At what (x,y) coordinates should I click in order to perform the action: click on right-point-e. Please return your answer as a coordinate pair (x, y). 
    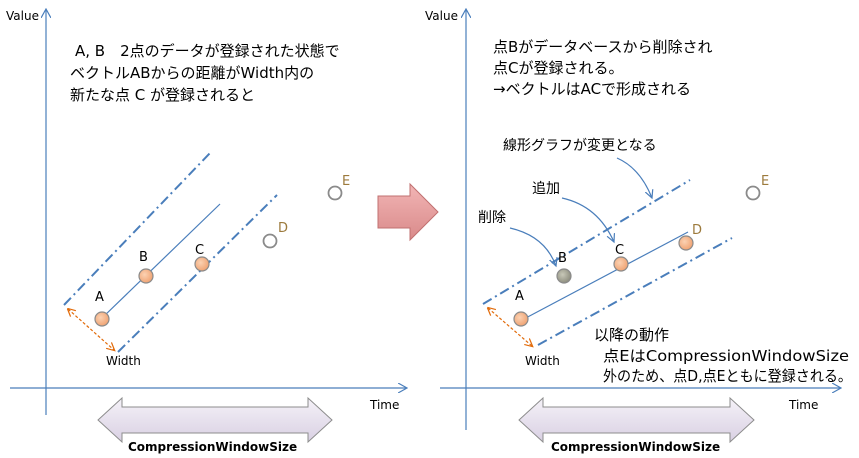
    Looking at the image, I should click on (753, 193).